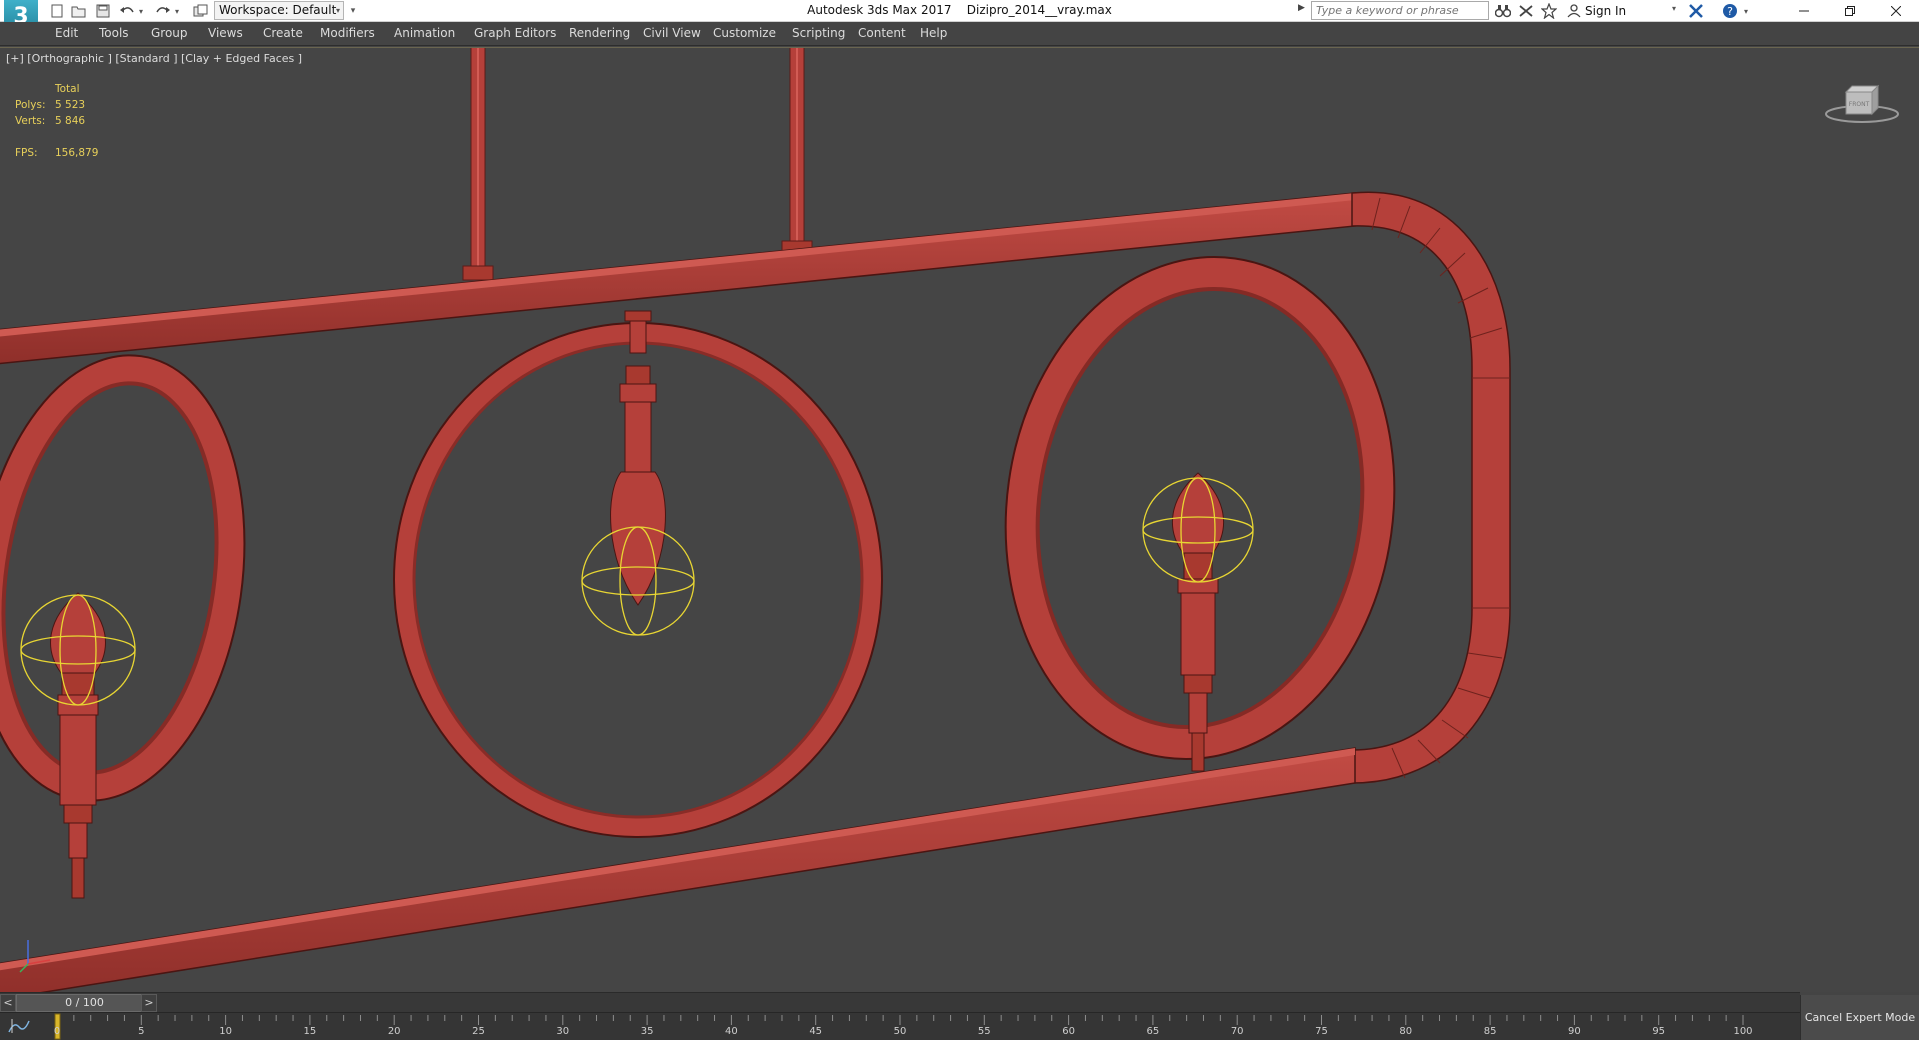  Describe the element at coordinates (1153, 1031) in the screenshot. I see `frame-tick-label: 65` at that location.